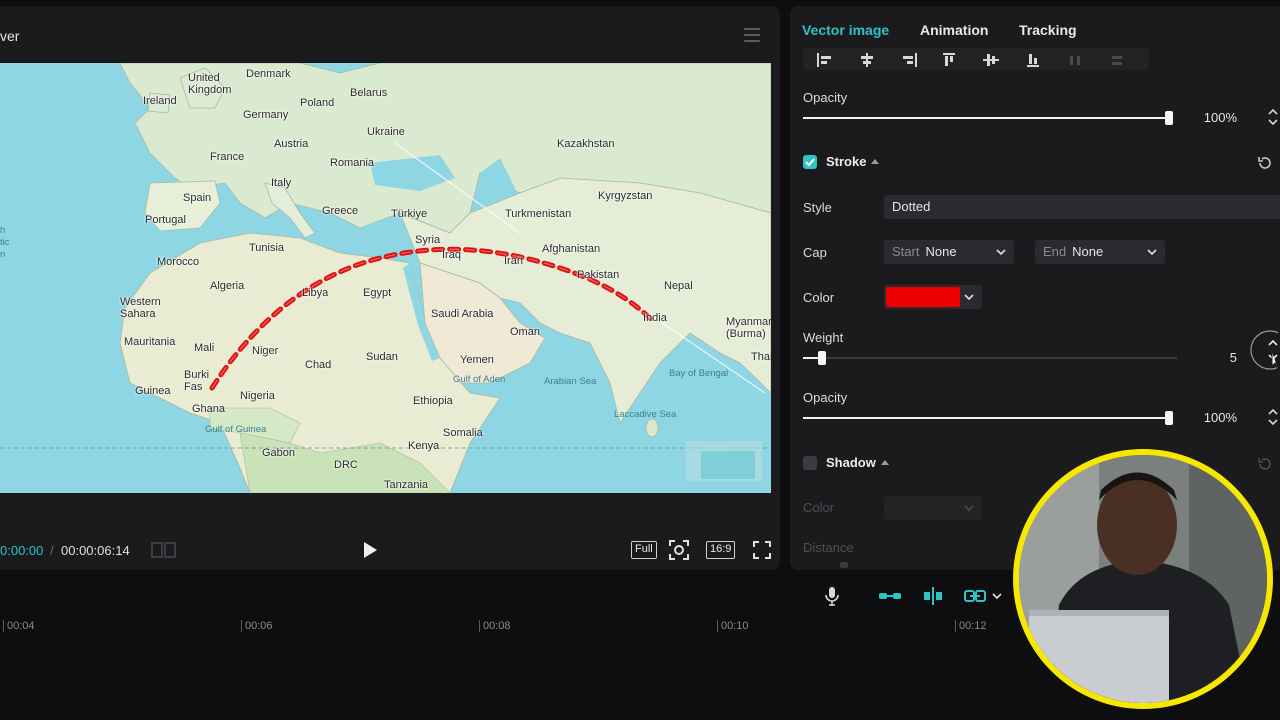  I want to click on color-swatch, so click(923, 297).